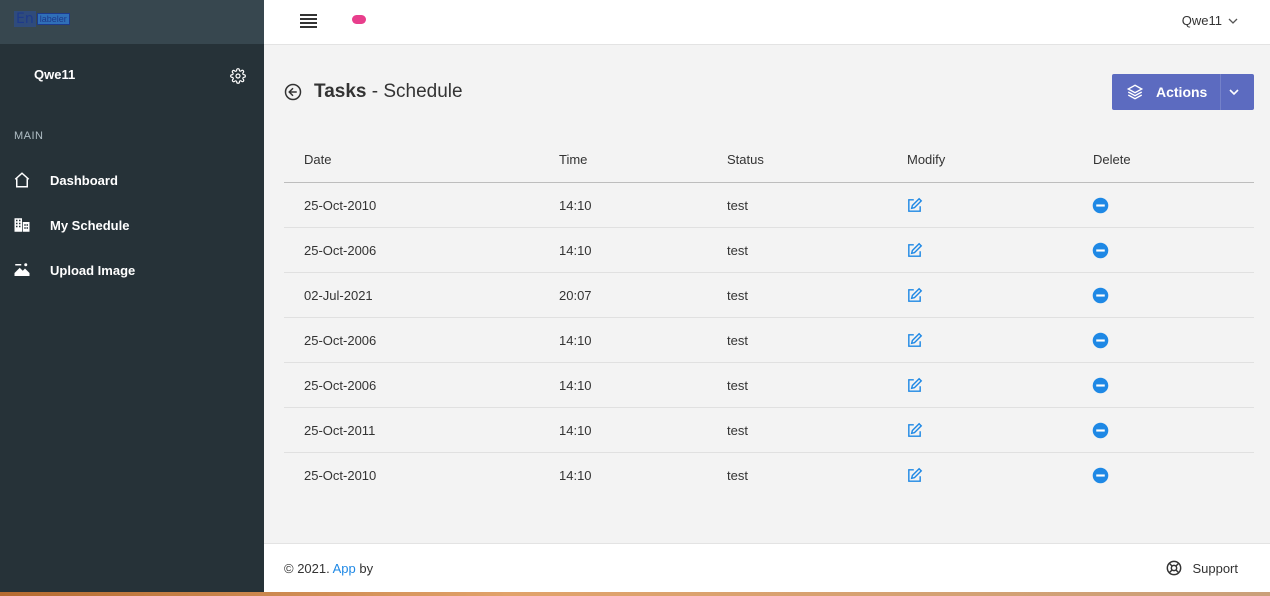 This screenshot has width=1270, height=596. What do you see at coordinates (769, 295) in the screenshot?
I see `table-row: 02-Jul-2021 20:07 test` at bounding box center [769, 295].